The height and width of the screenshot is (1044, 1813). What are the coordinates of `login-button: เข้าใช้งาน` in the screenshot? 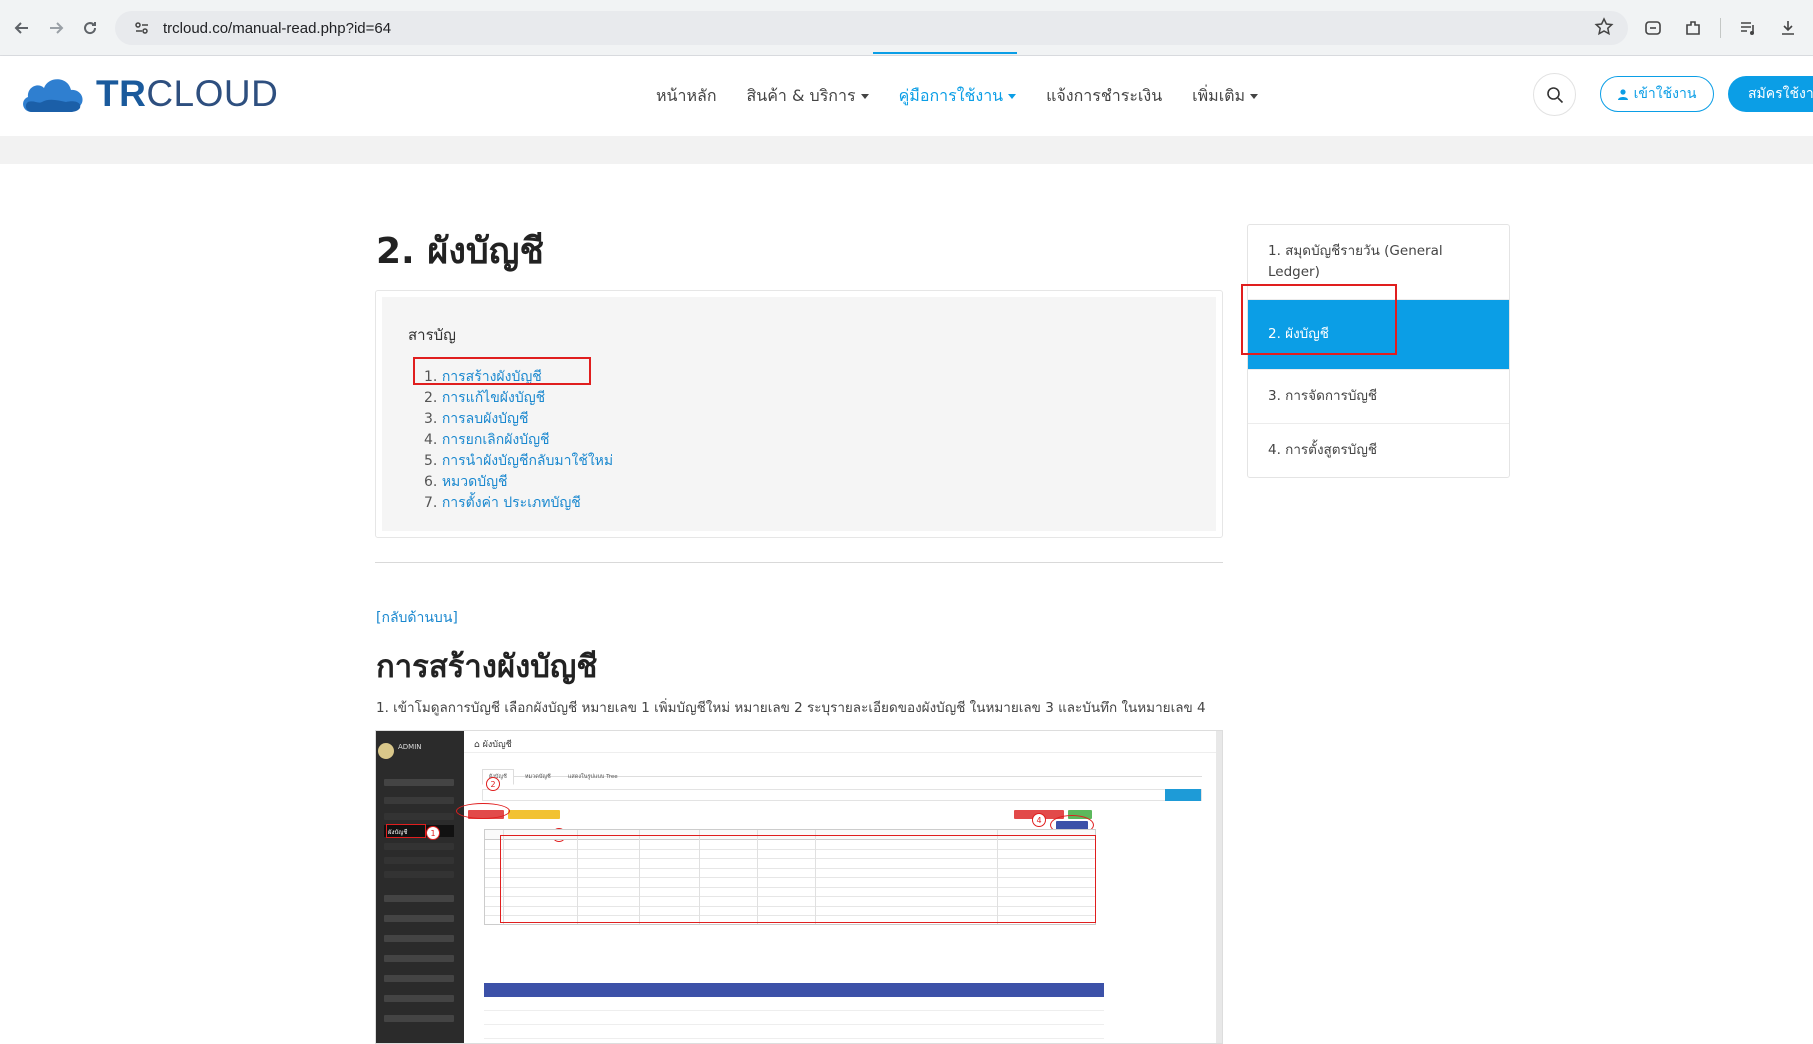 It's located at (1657, 94).